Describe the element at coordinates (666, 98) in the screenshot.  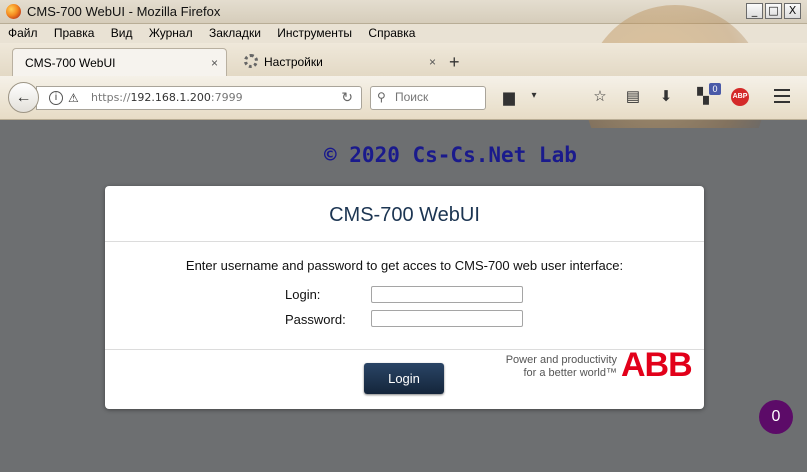
I see `download-icon: ⬇` at that location.